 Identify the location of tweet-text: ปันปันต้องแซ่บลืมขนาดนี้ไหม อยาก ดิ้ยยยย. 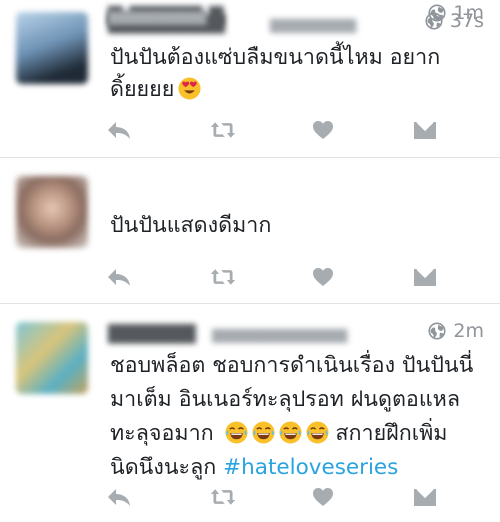
(298, 74).